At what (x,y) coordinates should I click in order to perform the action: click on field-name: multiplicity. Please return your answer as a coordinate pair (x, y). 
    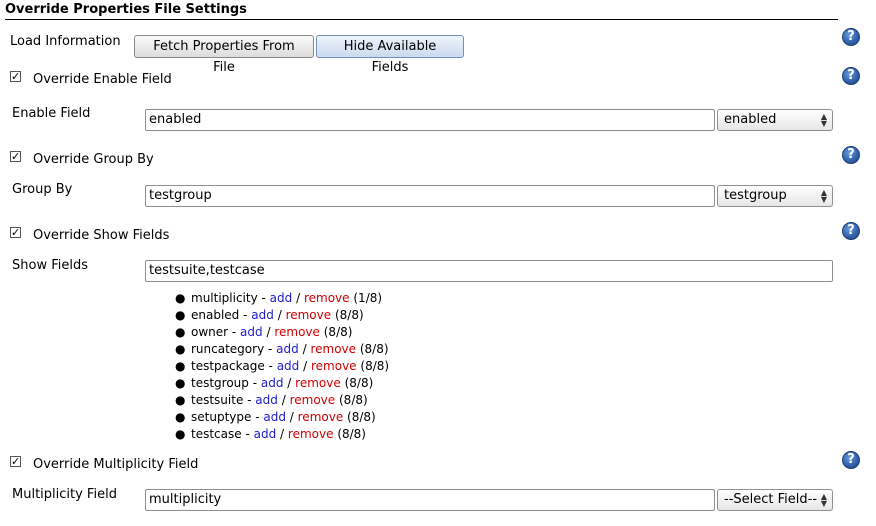
    Looking at the image, I should click on (224, 298).